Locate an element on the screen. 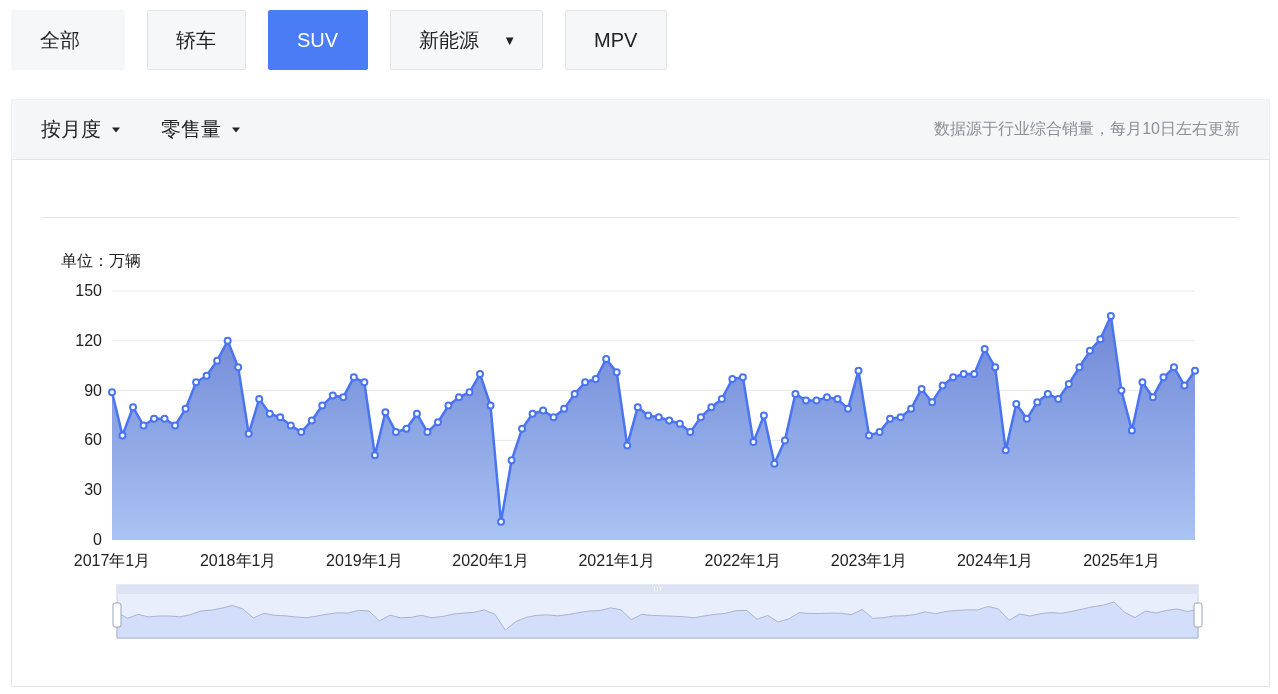  x-axis-label: 2024年1月 is located at coordinates (995, 560).